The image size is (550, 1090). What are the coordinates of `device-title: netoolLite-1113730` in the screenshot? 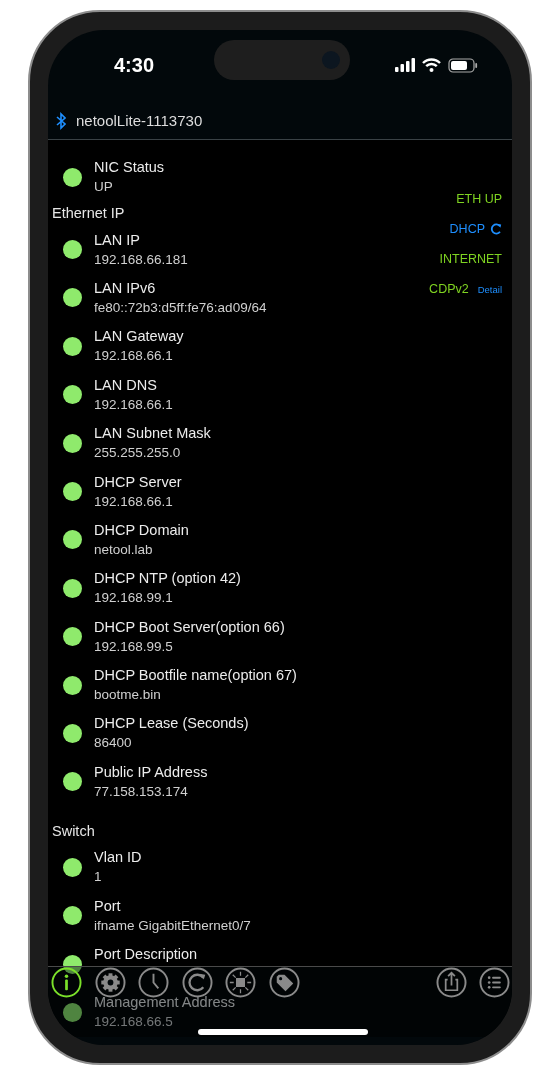 It's located at (139, 120).